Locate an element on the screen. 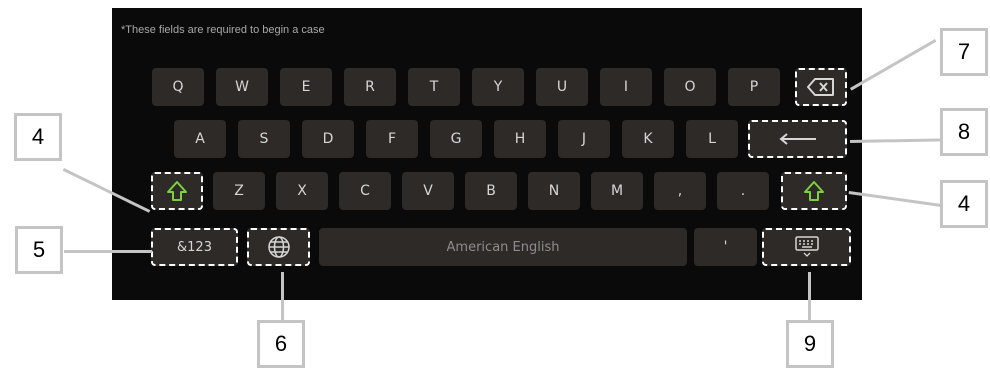 This screenshot has height=379, width=990. shift-right-key is located at coordinates (814, 191).